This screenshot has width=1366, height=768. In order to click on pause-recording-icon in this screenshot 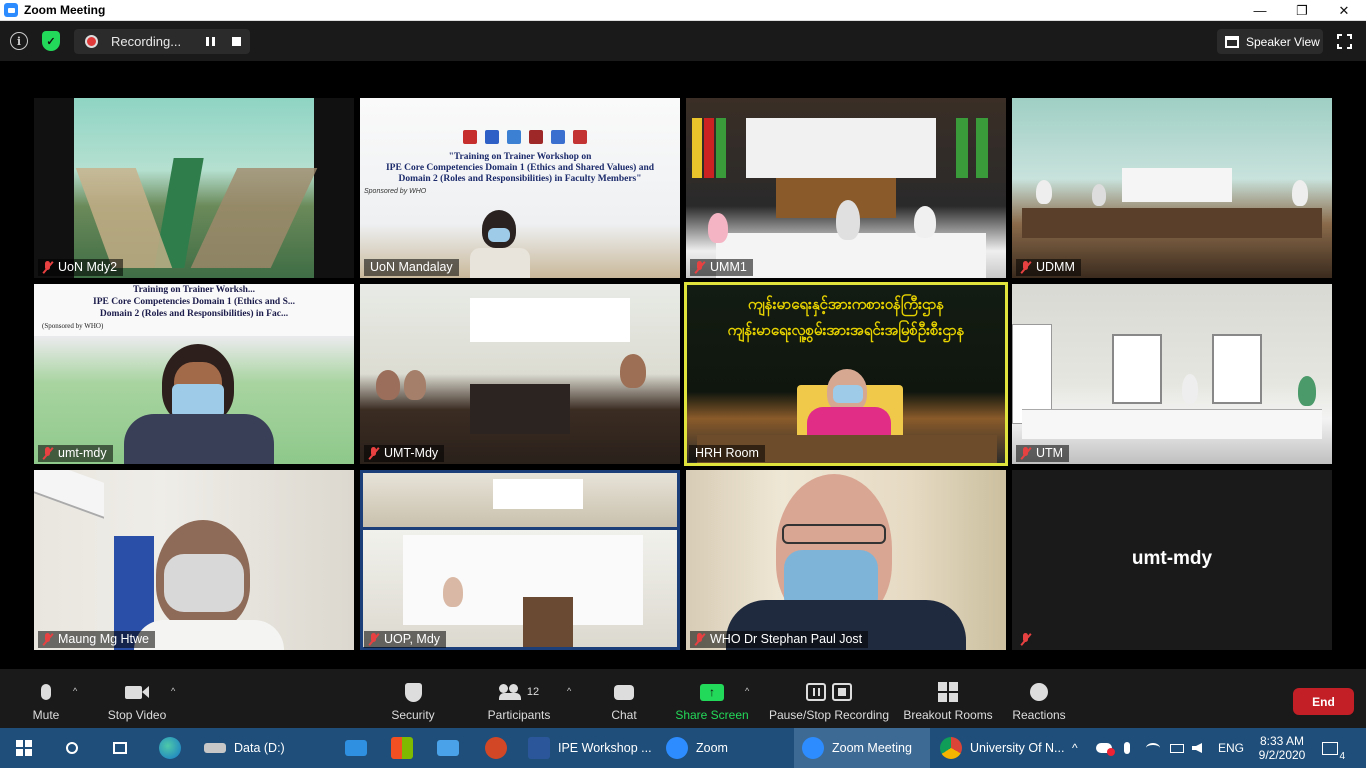, I will do `click(210, 41)`.